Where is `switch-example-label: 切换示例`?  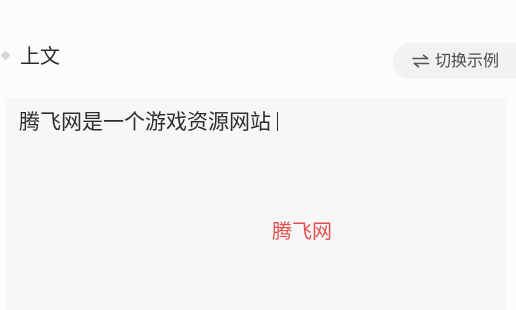 switch-example-label: 切换示例 is located at coordinates (467, 60).